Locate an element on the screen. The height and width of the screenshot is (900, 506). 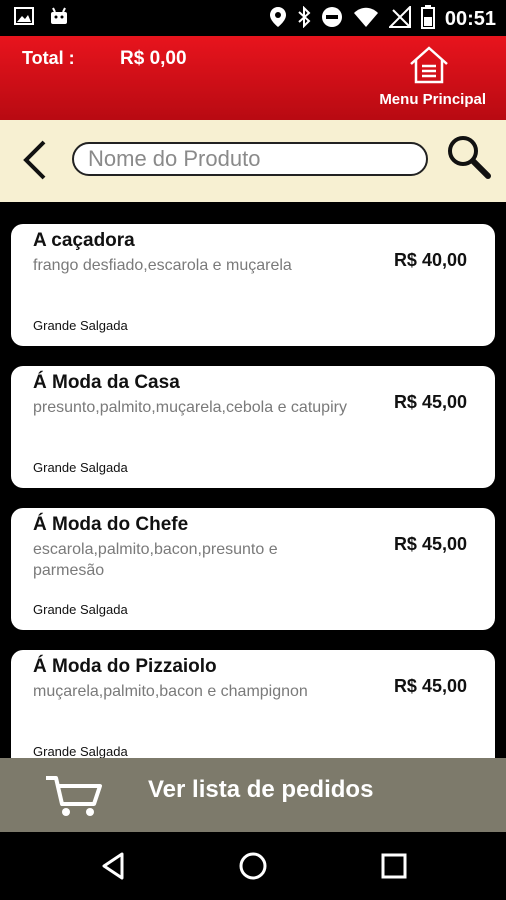
product-name: A caçadora is located at coordinates (84, 240).